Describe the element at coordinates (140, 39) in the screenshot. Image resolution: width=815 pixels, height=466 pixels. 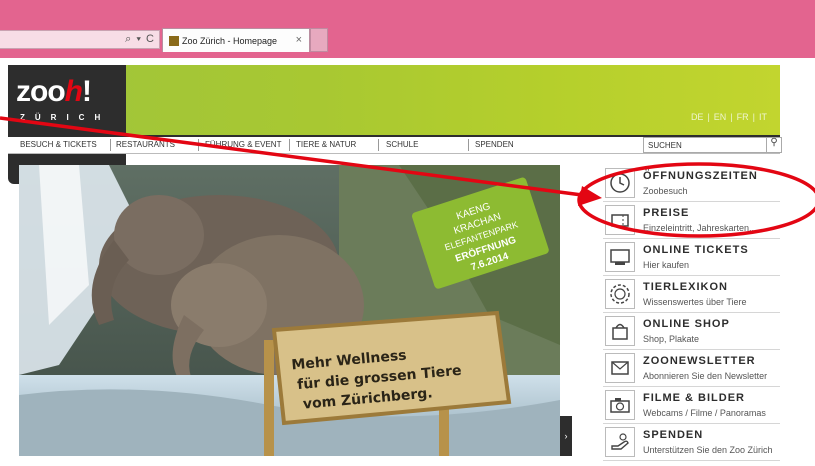
I see `address-bar-controls: ⌕ ▾ C` at that location.